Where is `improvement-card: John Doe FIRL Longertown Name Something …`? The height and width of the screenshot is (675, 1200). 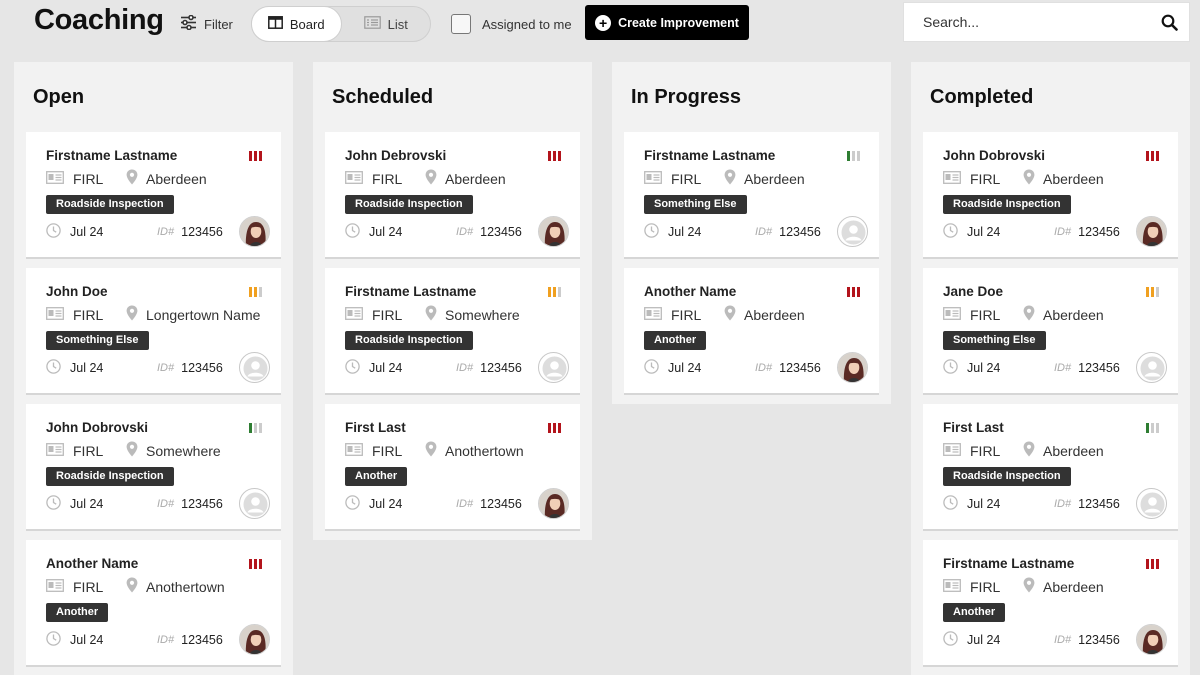
improvement-card: John Doe FIRL Longertown Name Something … is located at coordinates (153, 331).